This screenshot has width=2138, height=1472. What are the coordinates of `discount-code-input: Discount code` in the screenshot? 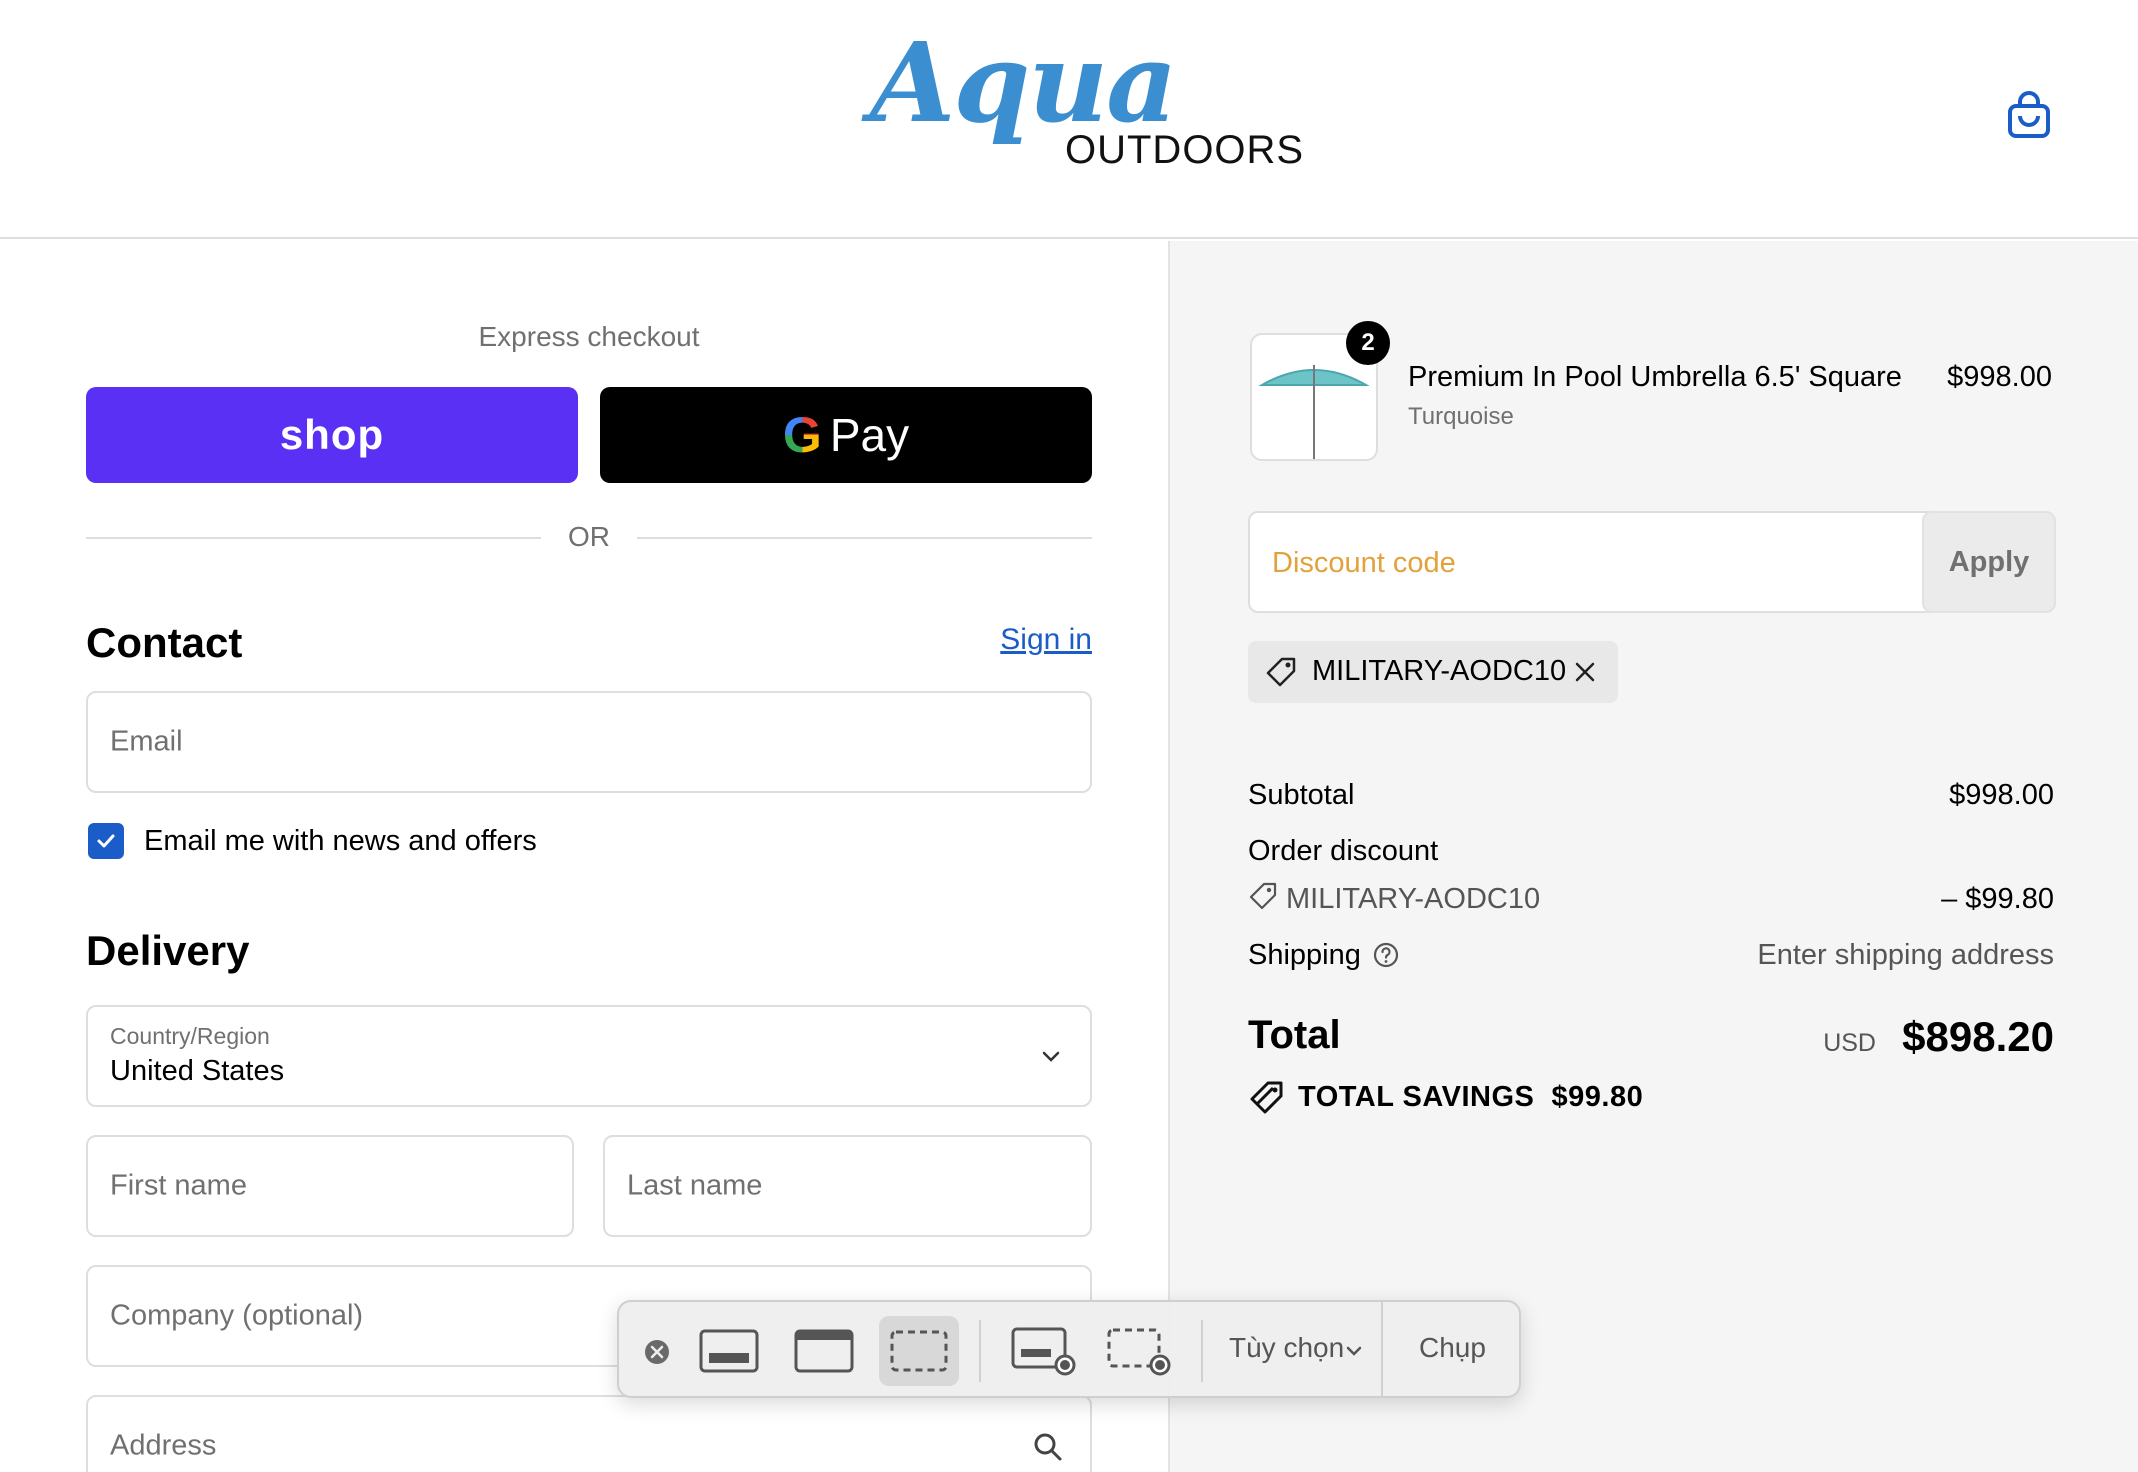 It's located at (1595, 562).